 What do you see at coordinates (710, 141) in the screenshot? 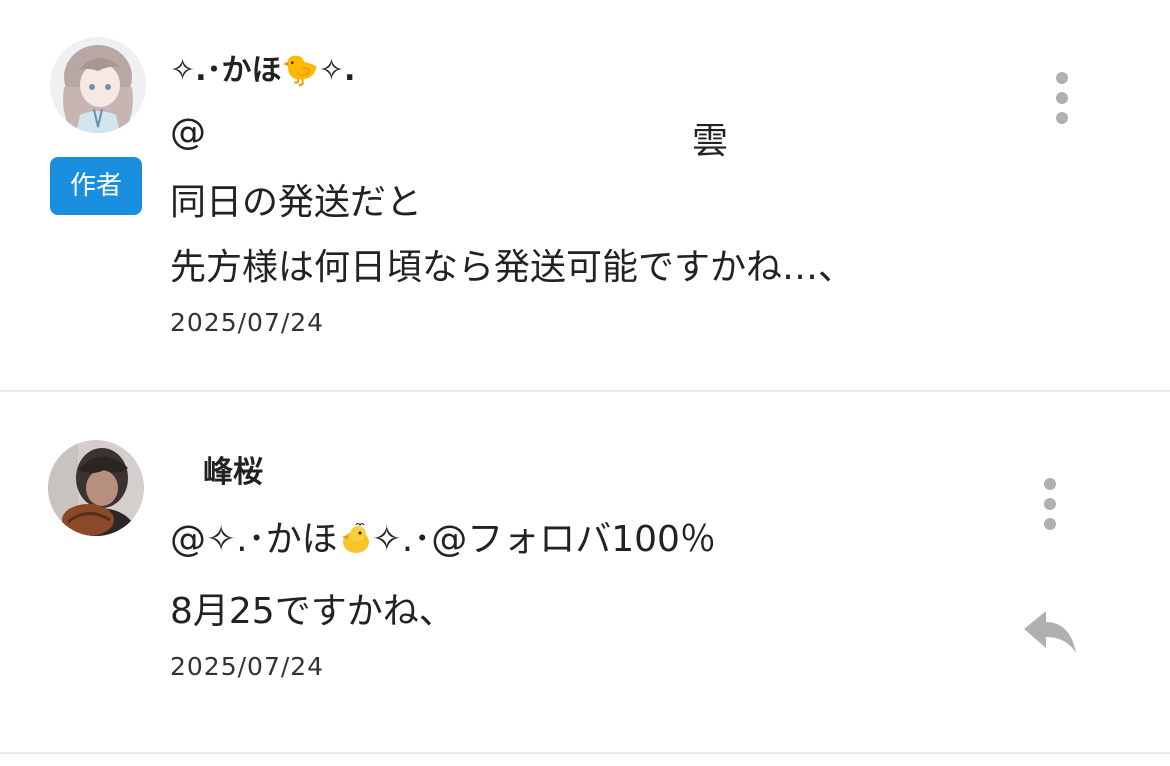
I see `mention-tail: 雲` at bounding box center [710, 141].